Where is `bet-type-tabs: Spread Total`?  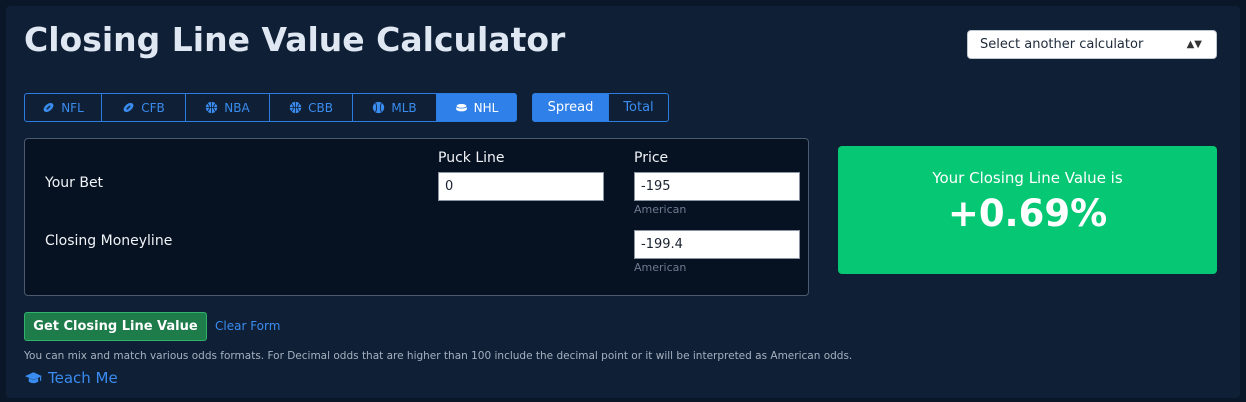 bet-type-tabs: Spread Total is located at coordinates (600, 107).